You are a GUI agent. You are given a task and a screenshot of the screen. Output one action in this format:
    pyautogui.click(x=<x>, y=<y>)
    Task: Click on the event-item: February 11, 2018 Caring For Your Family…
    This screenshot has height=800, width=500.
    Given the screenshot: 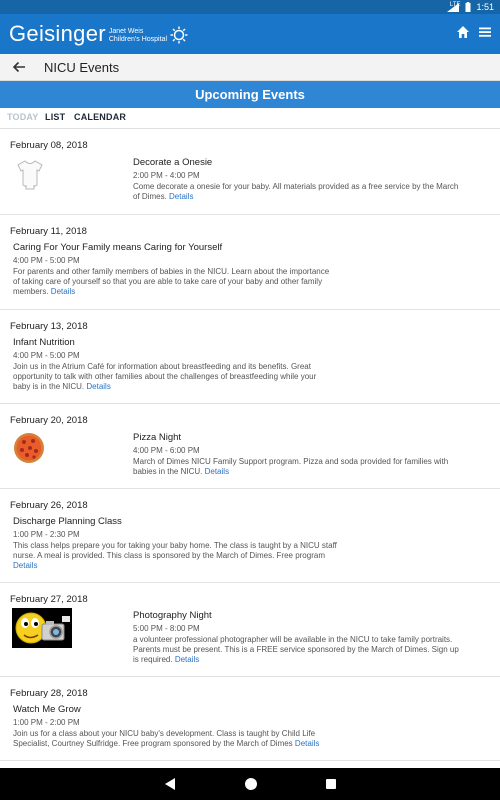 What is the action you would take?
    pyautogui.click(x=250, y=262)
    